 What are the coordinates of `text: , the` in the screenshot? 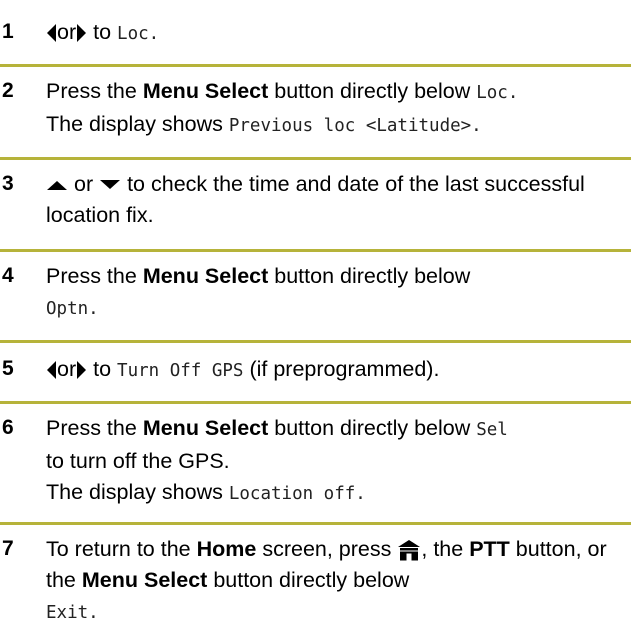 It's located at (442, 549).